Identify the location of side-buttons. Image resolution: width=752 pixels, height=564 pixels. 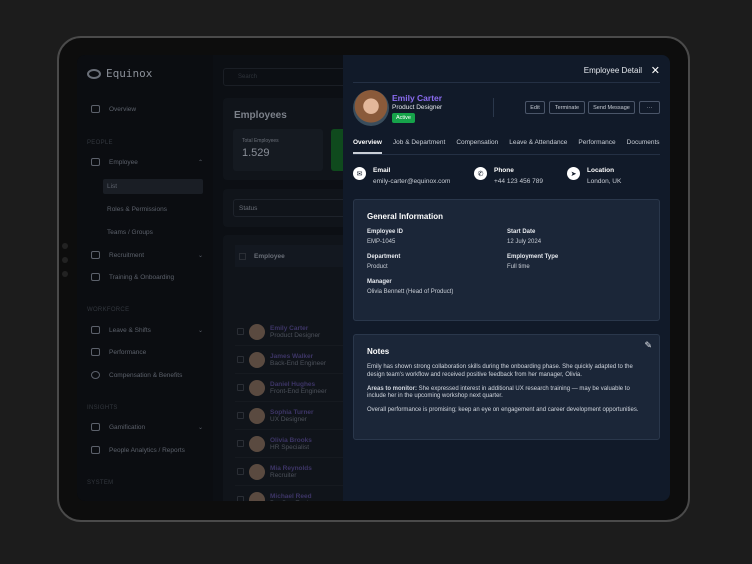
(65, 270).